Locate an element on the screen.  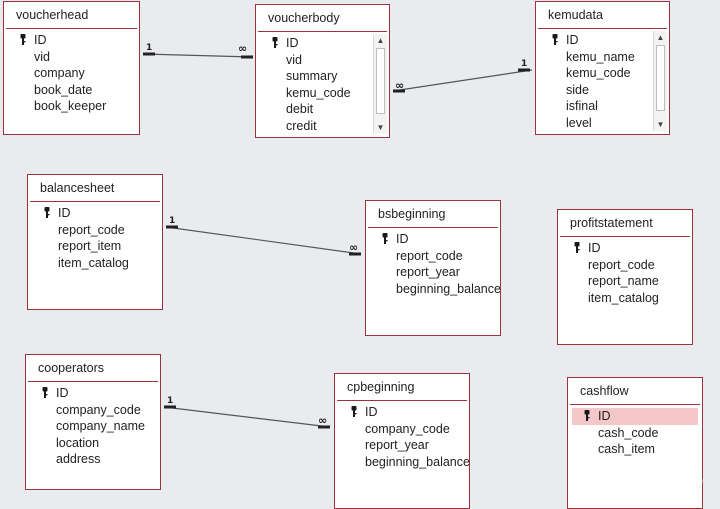
field-name: item_catalog is located at coordinates (623, 297).